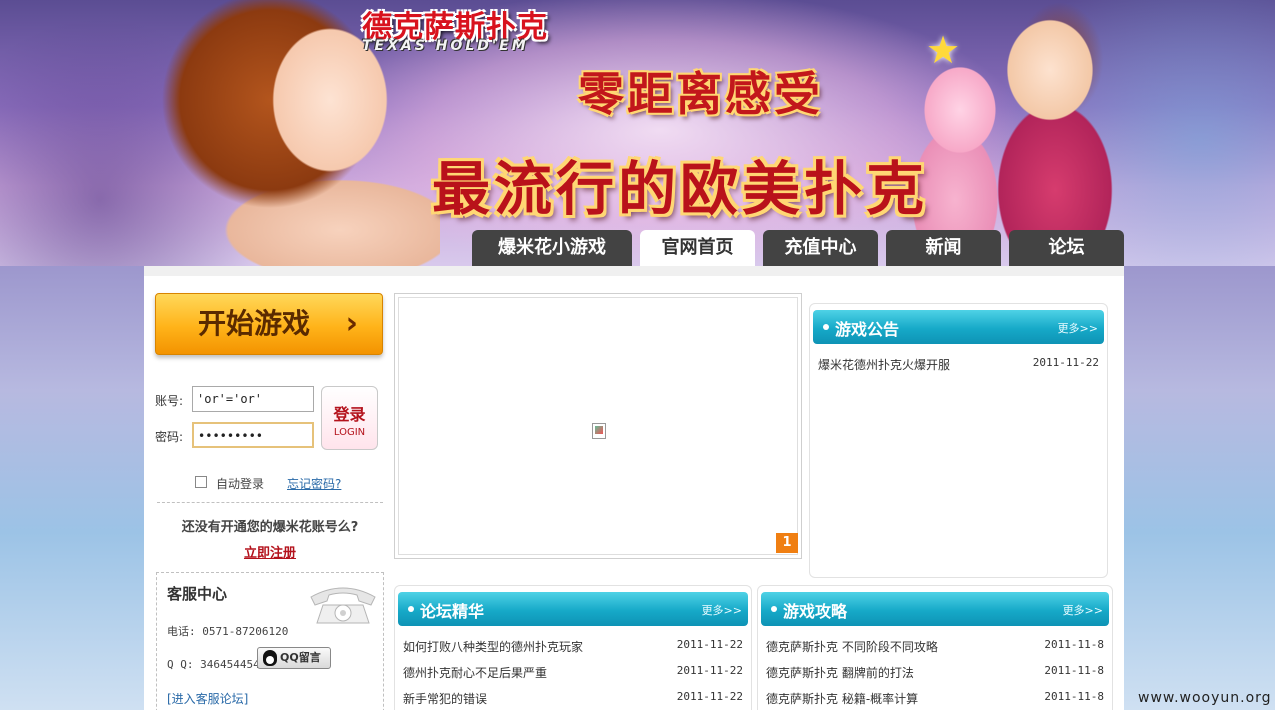 The width and height of the screenshot is (1275, 710). Describe the element at coordinates (207, 698) in the screenshot. I see `service-forum-link: [进入客服论坛]` at that location.